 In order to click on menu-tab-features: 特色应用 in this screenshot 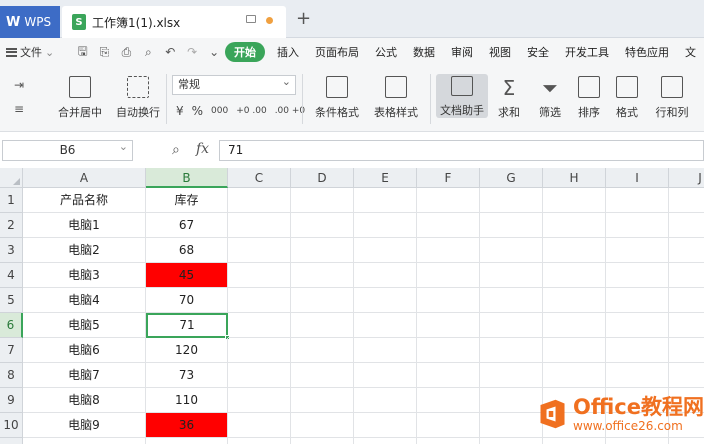, I will do `click(647, 52)`.